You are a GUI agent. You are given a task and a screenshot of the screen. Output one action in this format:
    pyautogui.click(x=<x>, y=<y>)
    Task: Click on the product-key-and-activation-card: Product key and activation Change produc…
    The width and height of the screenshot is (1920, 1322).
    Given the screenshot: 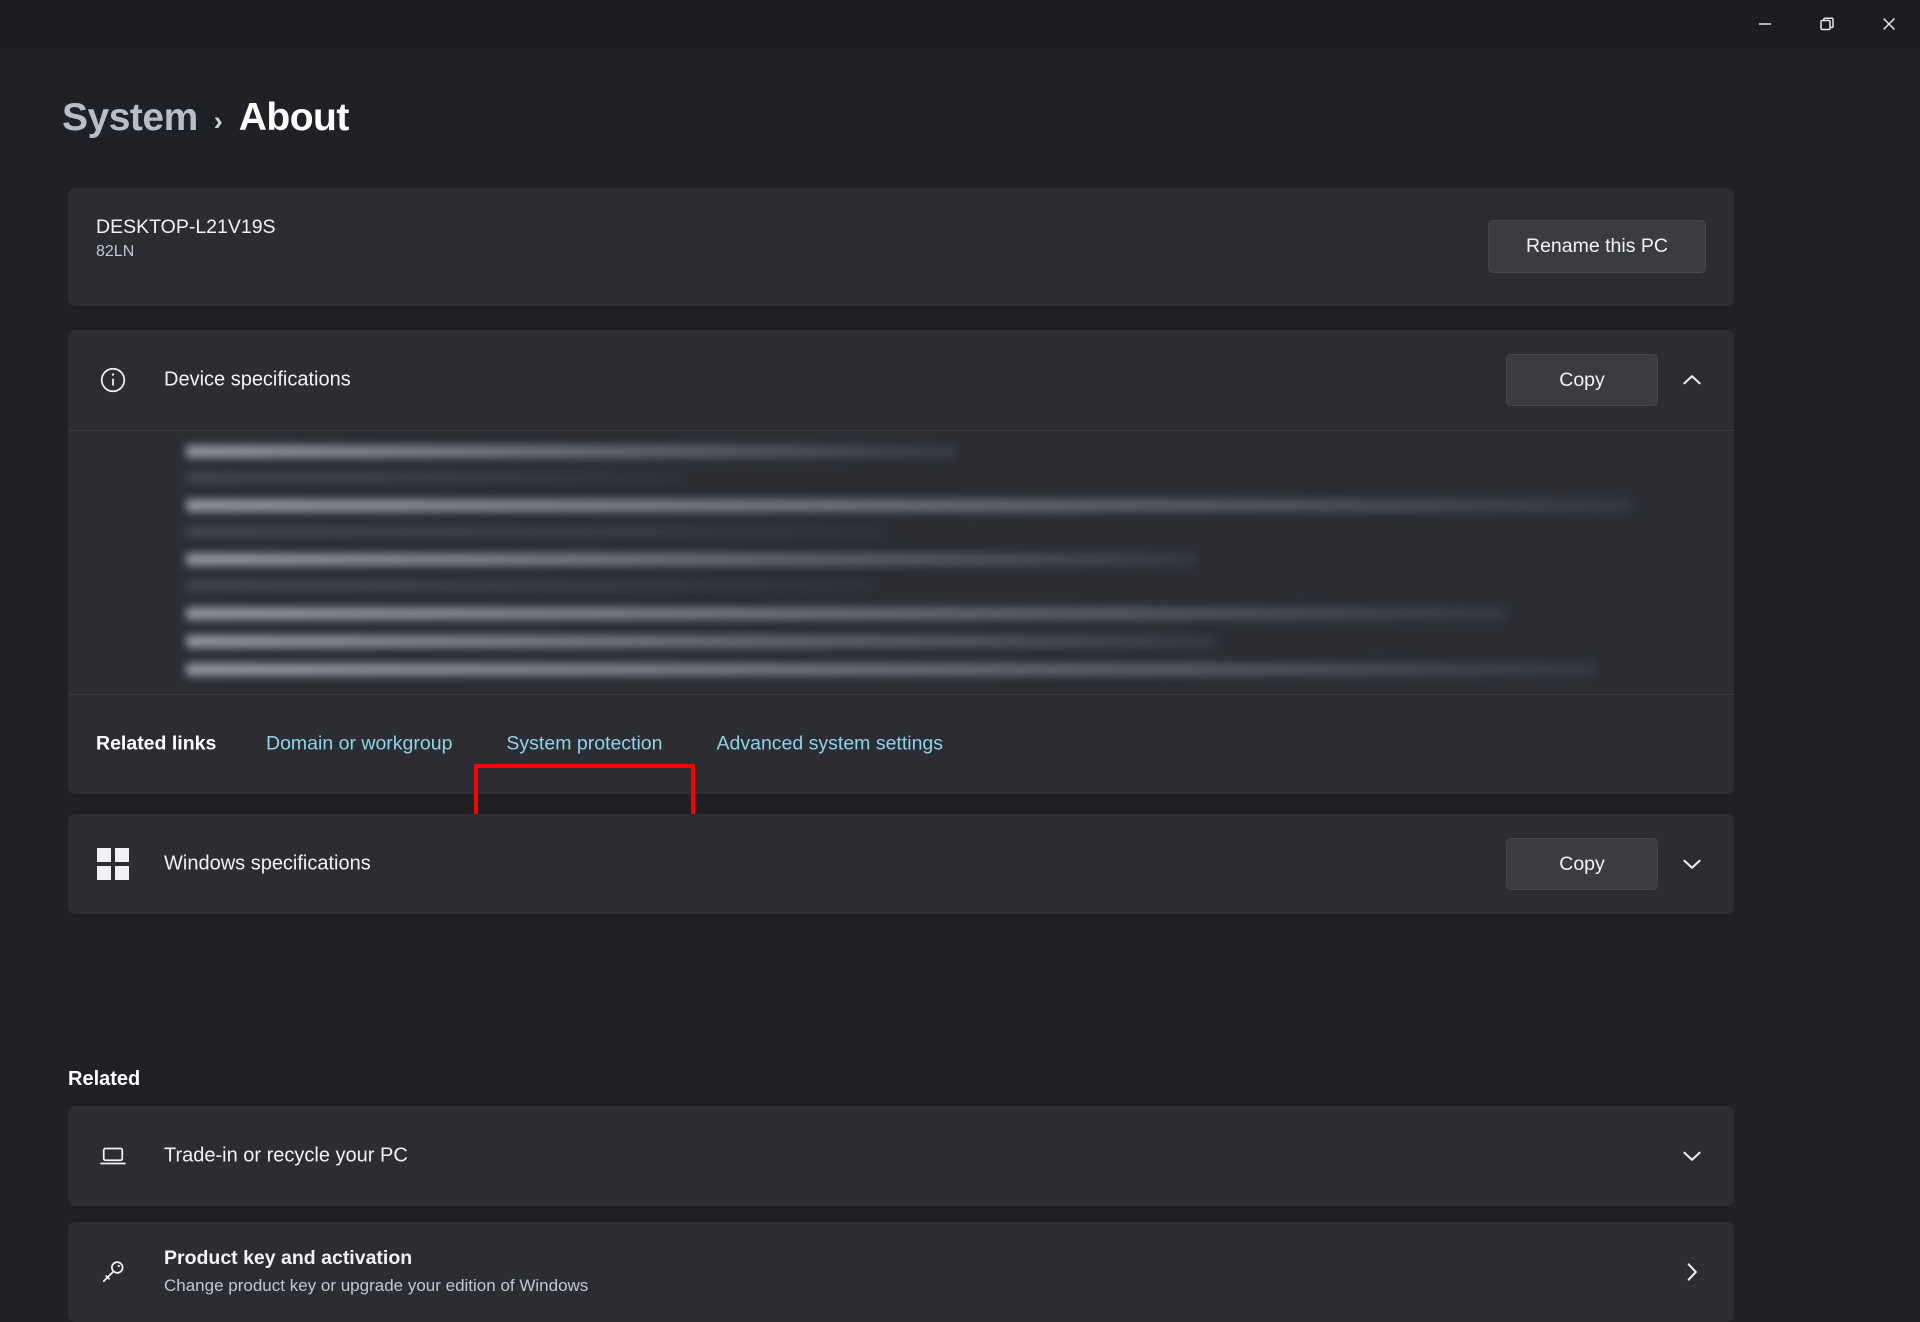 What is the action you would take?
    pyautogui.click(x=901, y=1272)
    